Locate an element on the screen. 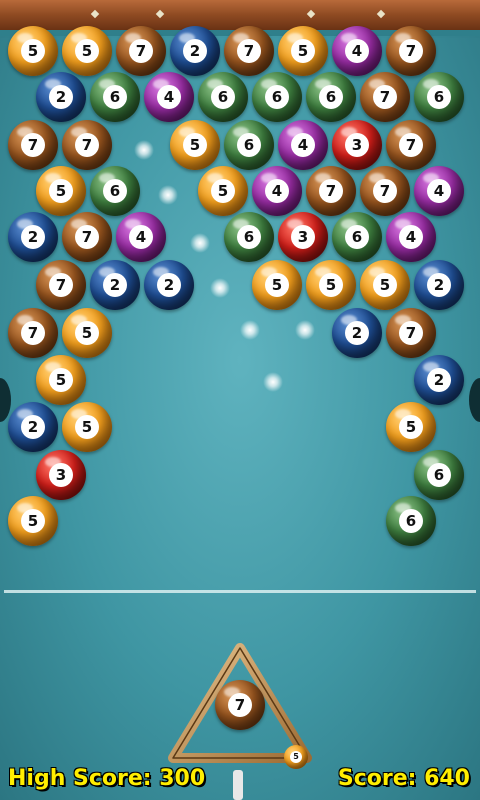 The width and height of the screenshot is (480, 800). current-shooter-ball: 7 is located at coordinates (240, 705).